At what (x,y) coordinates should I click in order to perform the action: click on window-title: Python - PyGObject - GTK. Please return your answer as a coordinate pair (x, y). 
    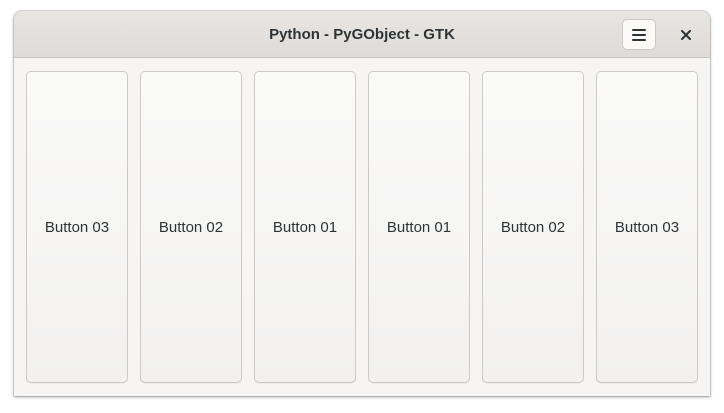
    Looking at the image, I should click on (362, 34).